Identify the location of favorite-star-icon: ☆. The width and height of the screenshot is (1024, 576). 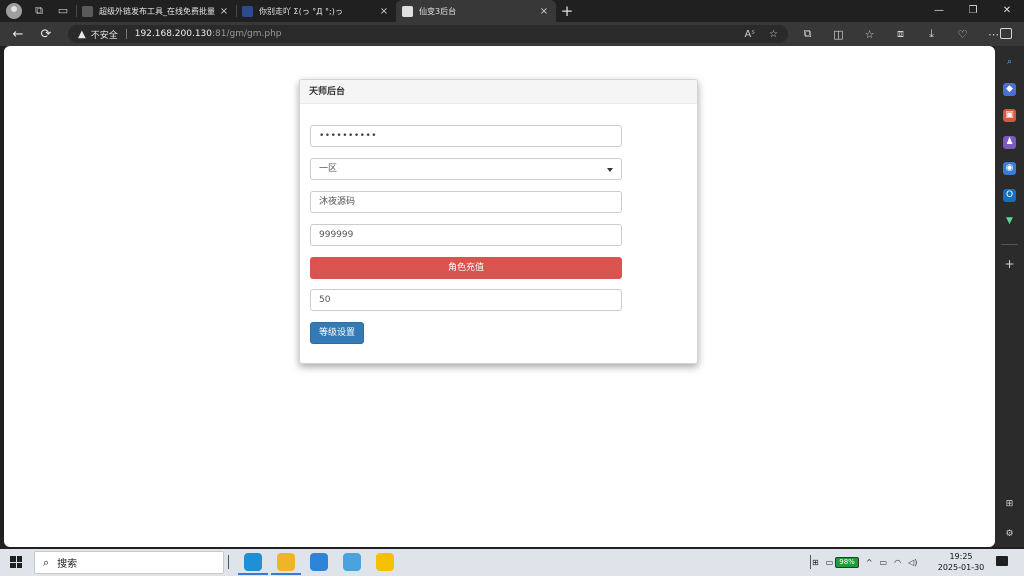
(773, 34).